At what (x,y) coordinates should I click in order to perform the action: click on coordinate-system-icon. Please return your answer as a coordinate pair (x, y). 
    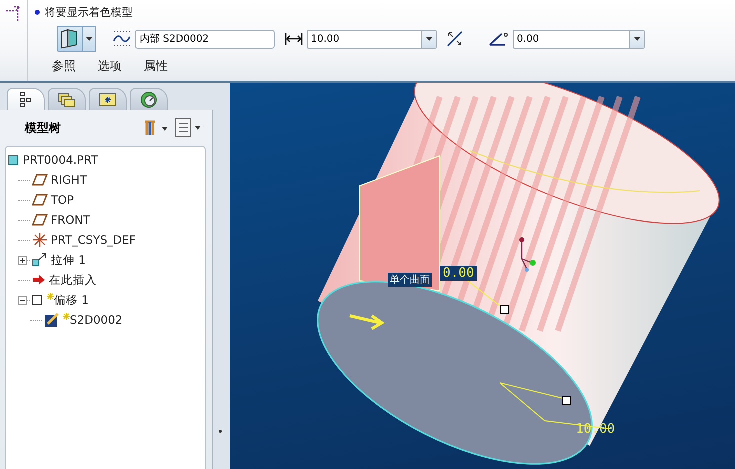
    Looking at the image, I should click on (40, 240).